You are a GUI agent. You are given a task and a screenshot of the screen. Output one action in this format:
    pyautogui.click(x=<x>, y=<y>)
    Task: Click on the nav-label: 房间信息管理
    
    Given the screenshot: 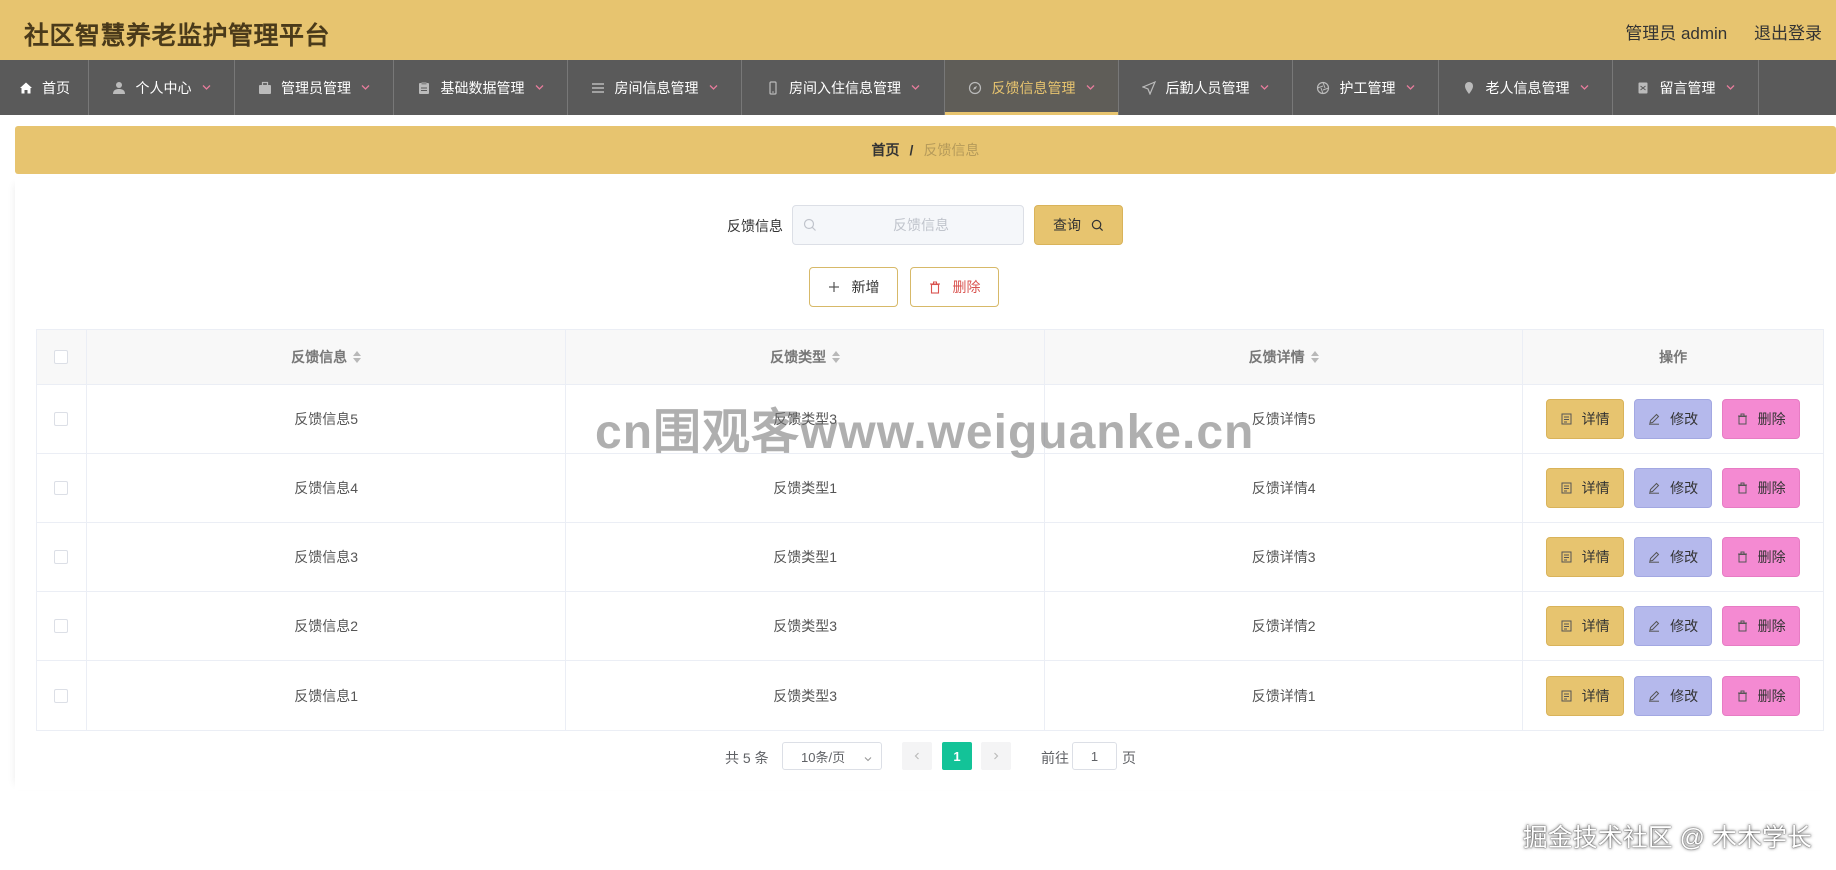 What is the action you would take?
    pyautogui.click(x=656, y=87)
    